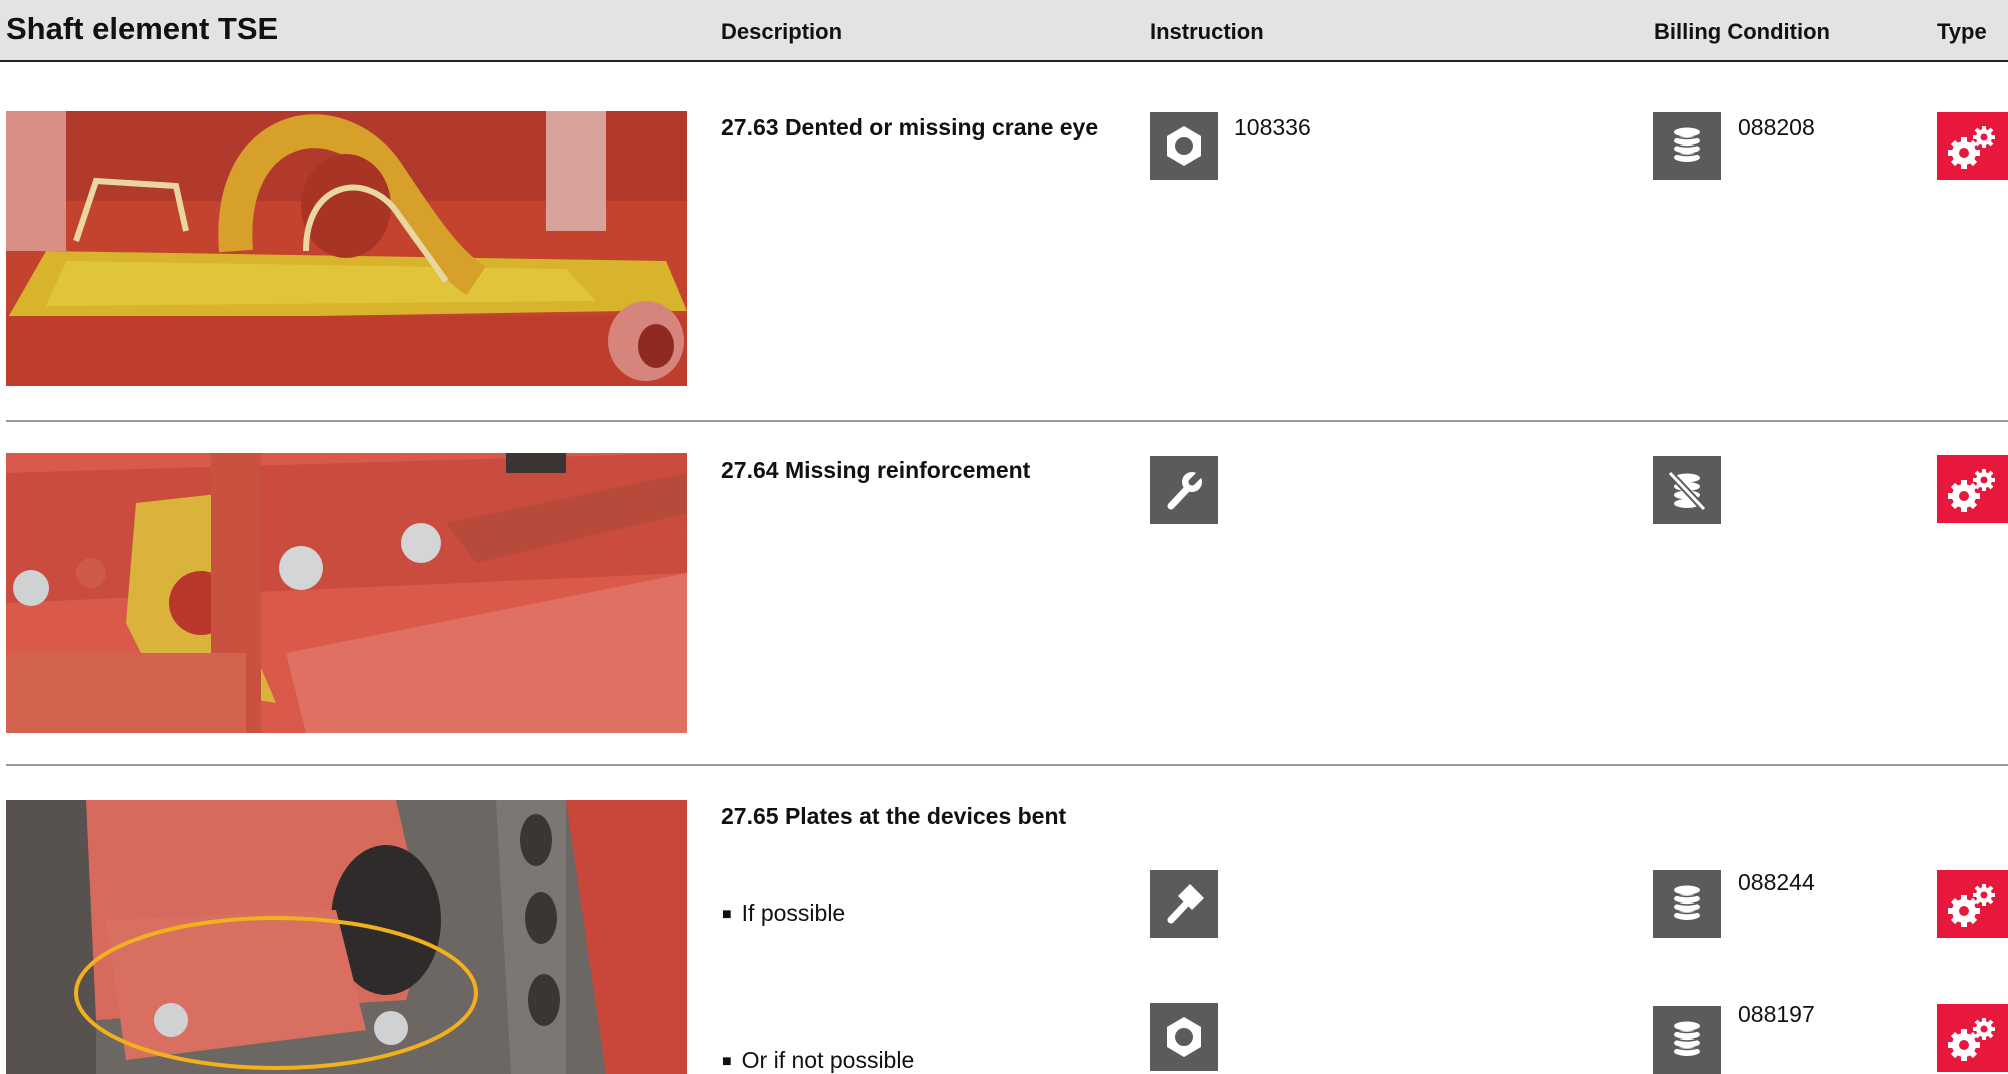 This screenshot has height=1074, width=2008. I want to click on column-header-description: Description, so click(782, 31).